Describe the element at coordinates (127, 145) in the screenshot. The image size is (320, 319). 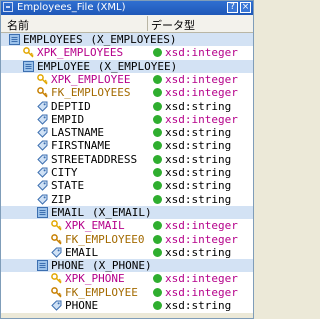
I see `tree-field-row: FIRSTNAME xsd:string` at that location.